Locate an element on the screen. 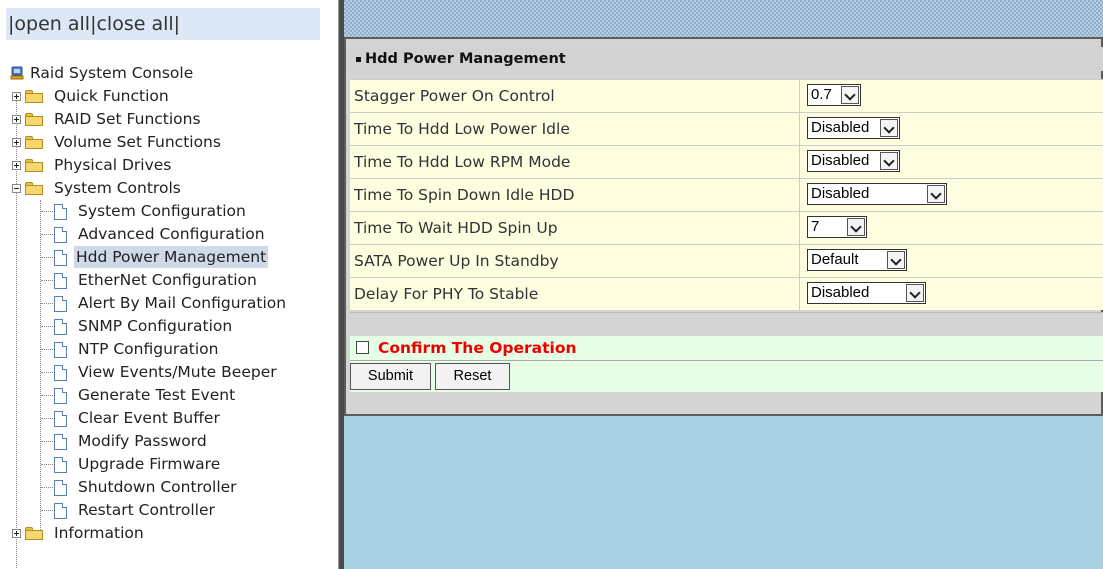 Image resolution: width=1103 pixels, height=569 pixels. tree-group-information: Information is located at coordinates (165, 533).